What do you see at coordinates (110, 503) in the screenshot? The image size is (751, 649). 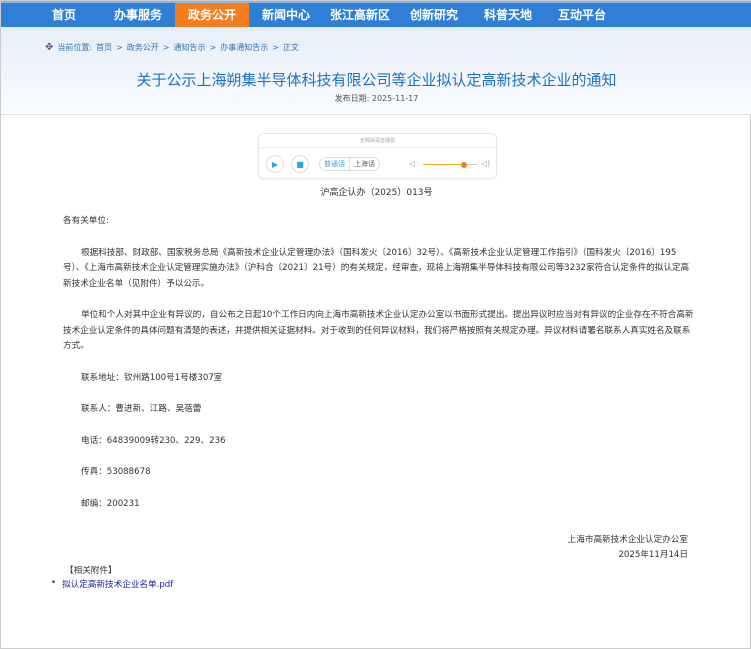 I see `contact-postcode: 邮编：200231` at bounding box center [110, 503].